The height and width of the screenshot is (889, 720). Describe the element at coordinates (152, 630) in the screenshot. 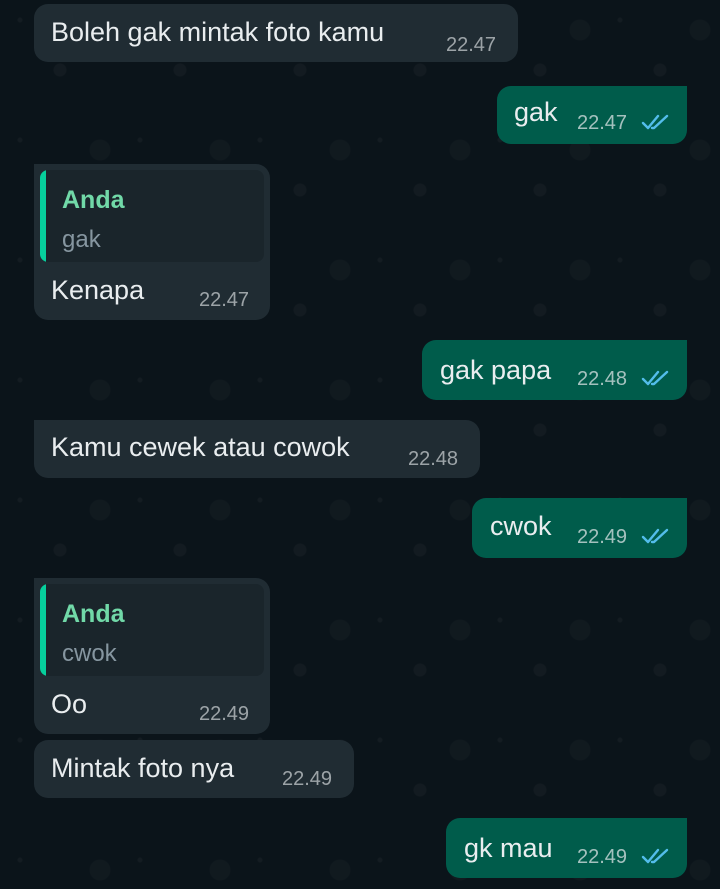

I see `quoted-message: Anda cwok` at that location.